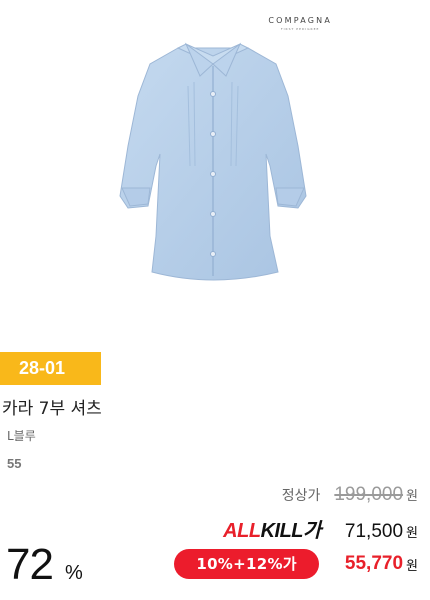 Image resolution: width=430 pixels, height=600 pixels. Describe the element at coordinates (301, 496) in the screenshot. I see `regular-price-label: 정상가` at that location.